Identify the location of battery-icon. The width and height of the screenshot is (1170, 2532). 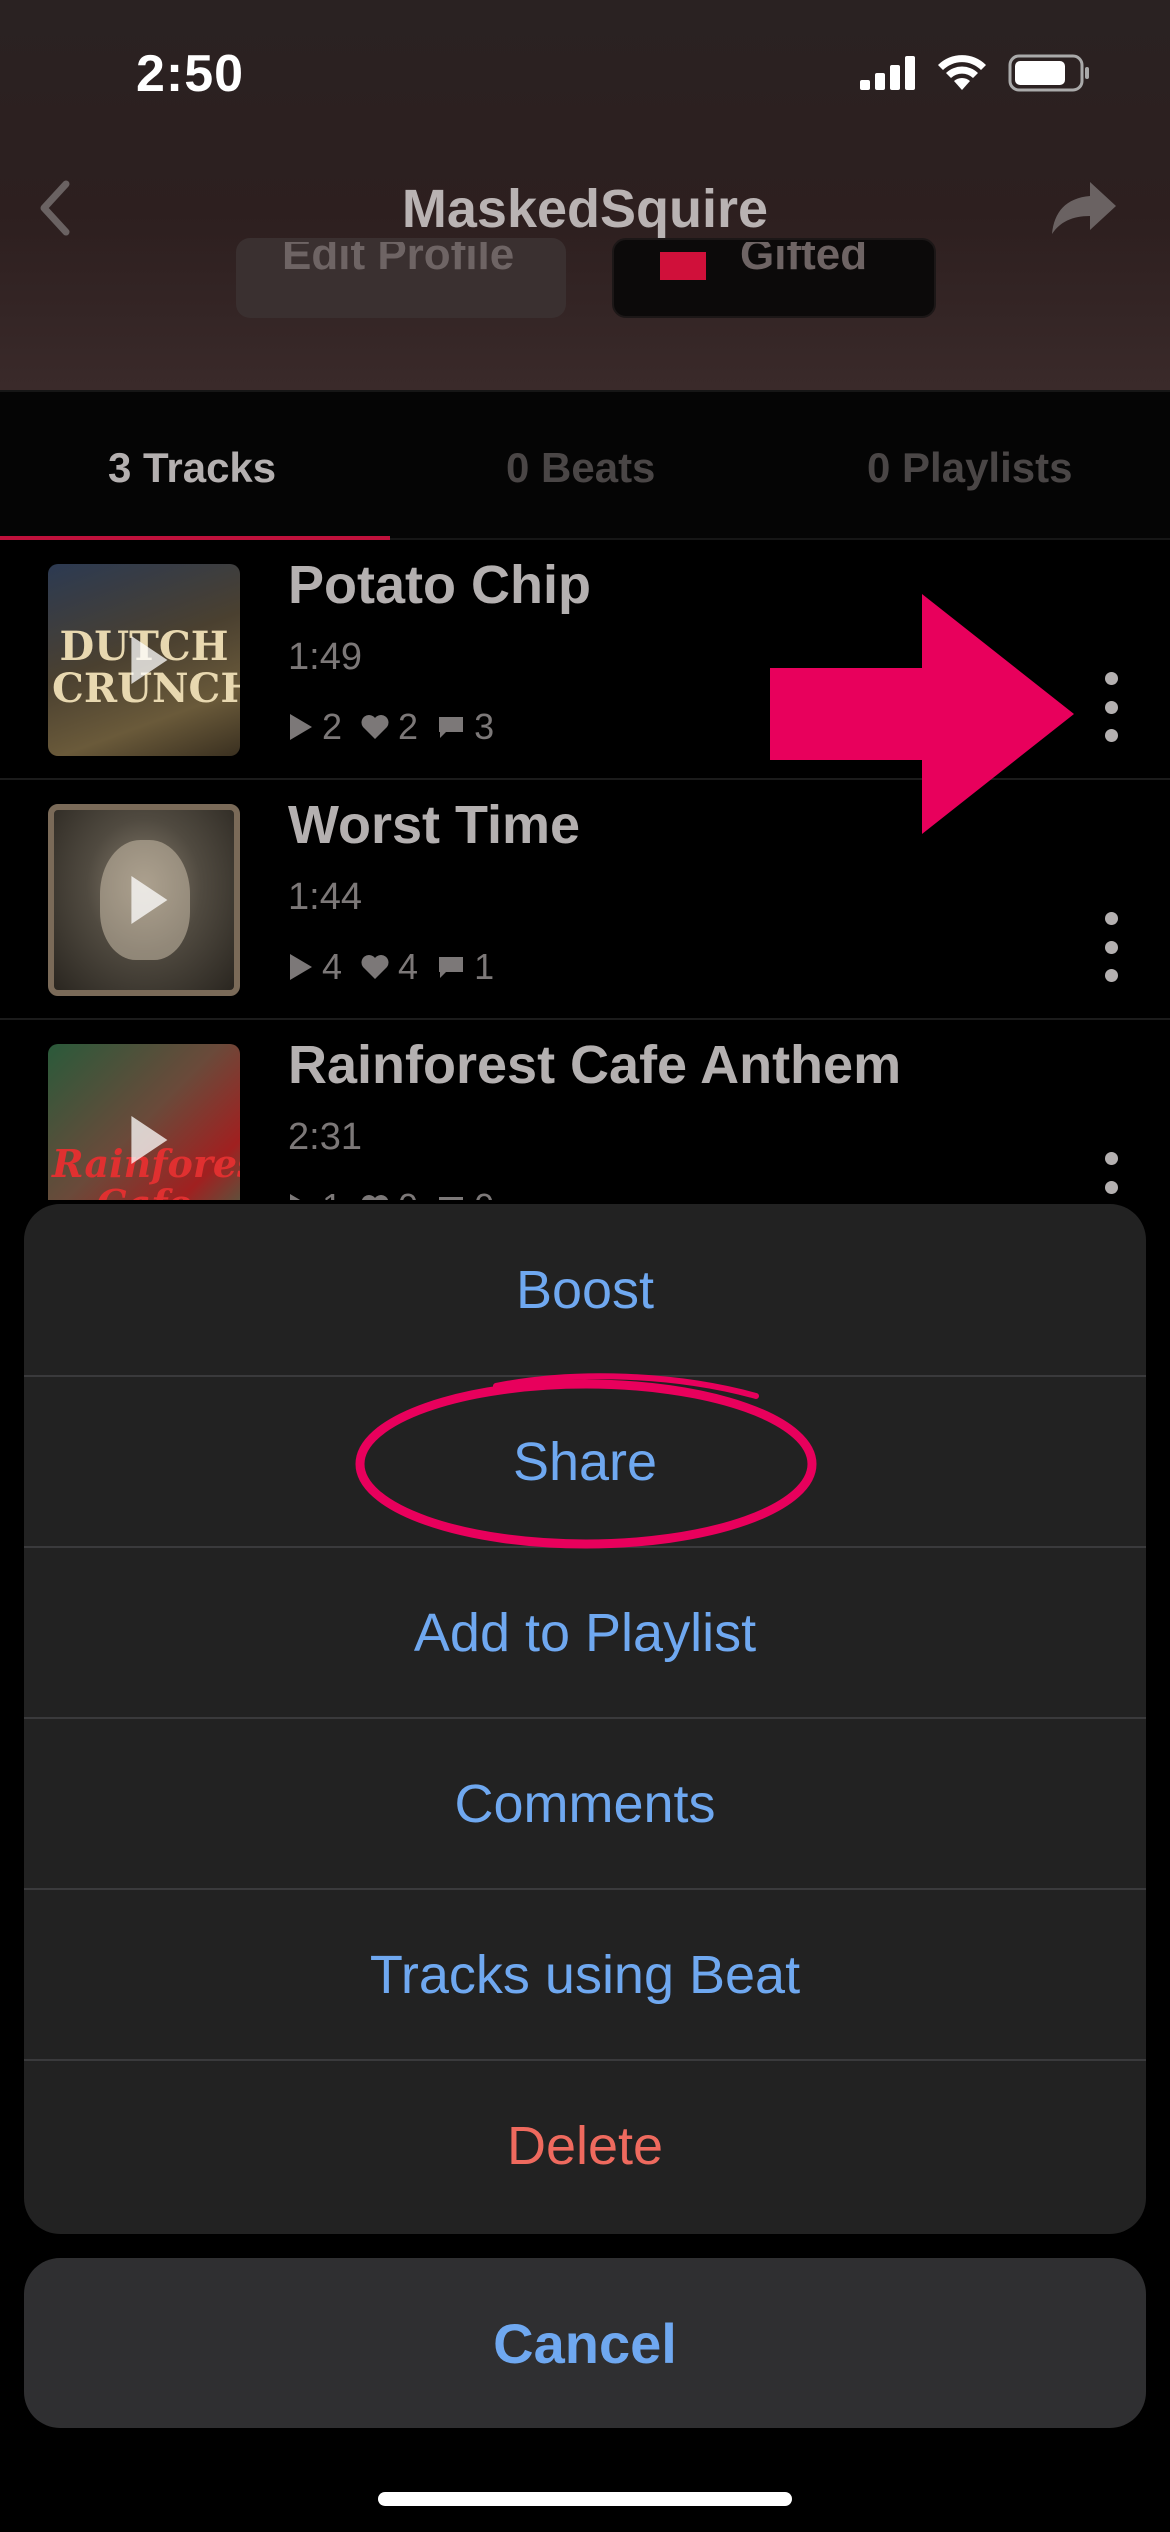
(1048, 73).